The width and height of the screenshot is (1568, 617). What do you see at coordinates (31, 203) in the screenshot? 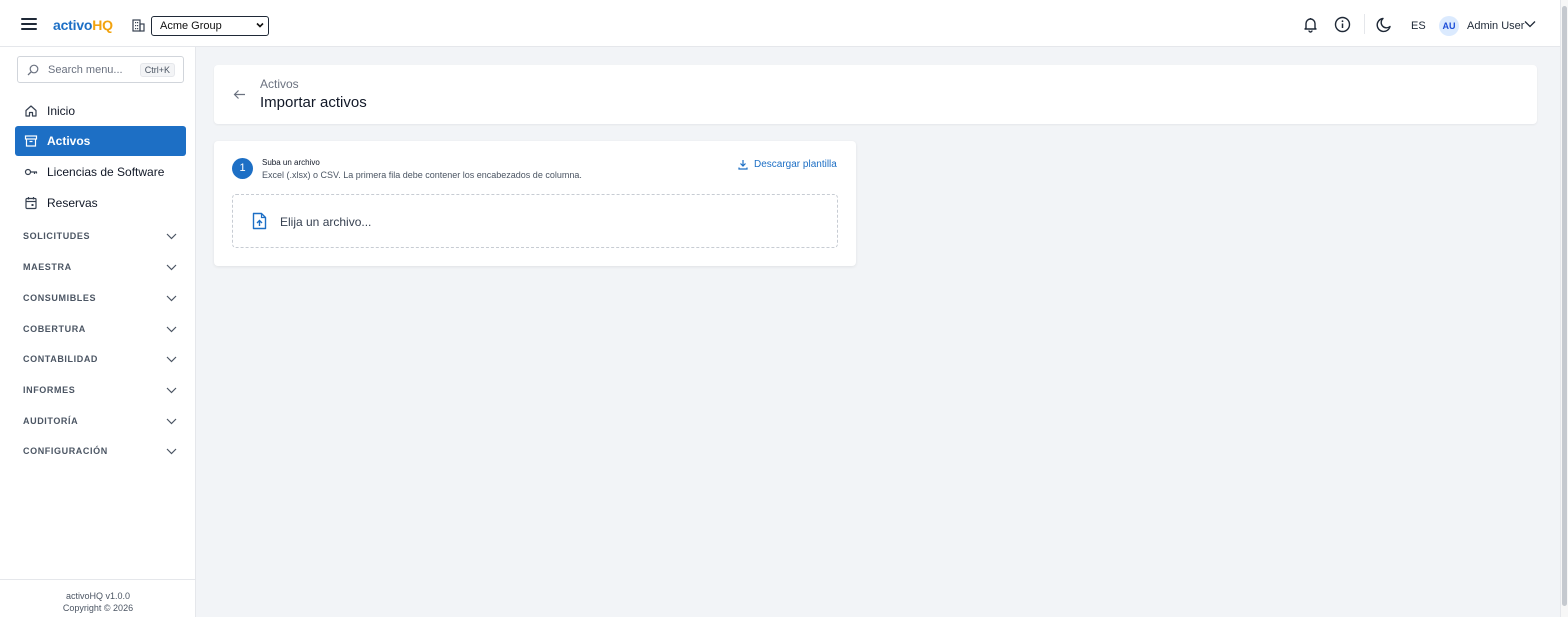
I see `calendar-icon` at bounding box center [31, 203].